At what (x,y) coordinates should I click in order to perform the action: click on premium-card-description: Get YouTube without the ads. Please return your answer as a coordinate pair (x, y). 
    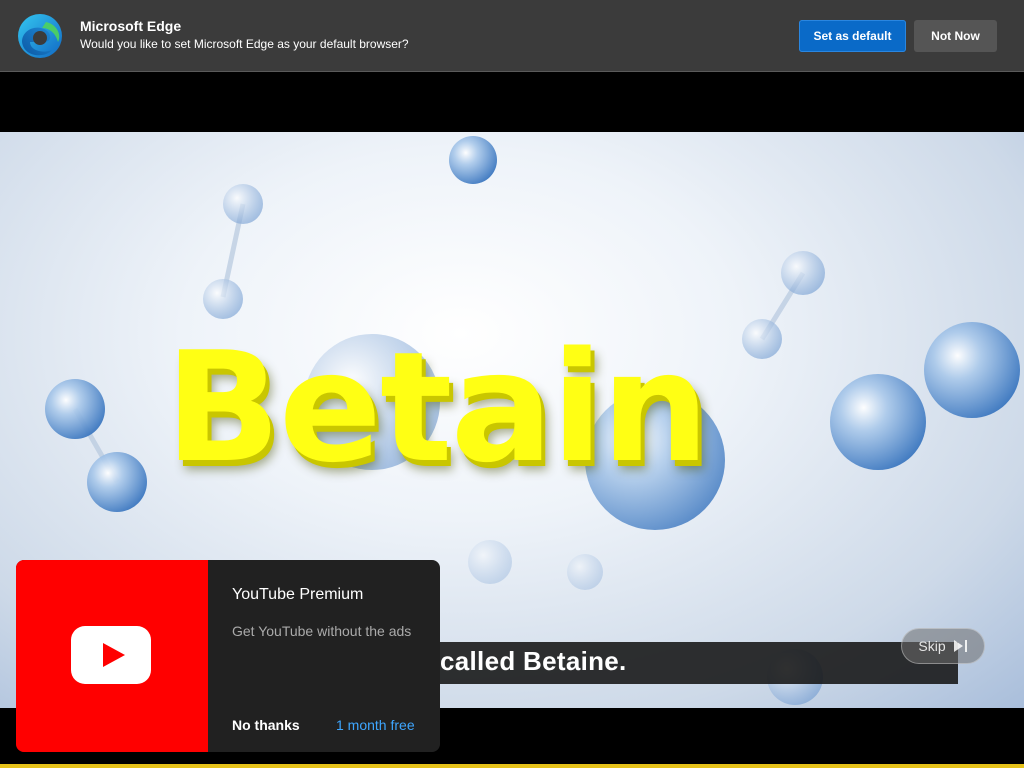
    Looking at the image, I should click on (322, 631).